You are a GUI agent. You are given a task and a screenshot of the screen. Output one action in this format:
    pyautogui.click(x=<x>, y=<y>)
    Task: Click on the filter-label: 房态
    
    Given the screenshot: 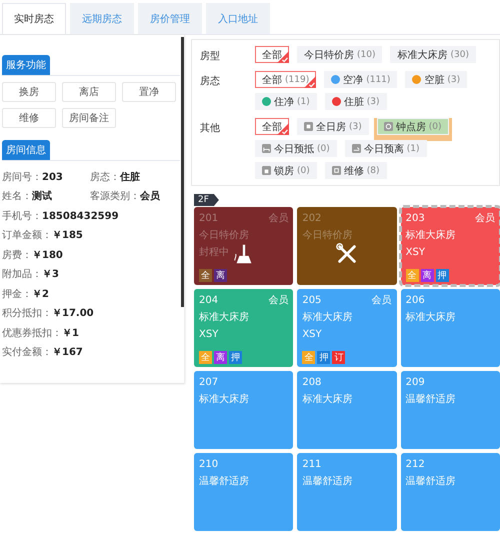 What is the action you would take?
    pyautogui.click(x=210, y=81)
    